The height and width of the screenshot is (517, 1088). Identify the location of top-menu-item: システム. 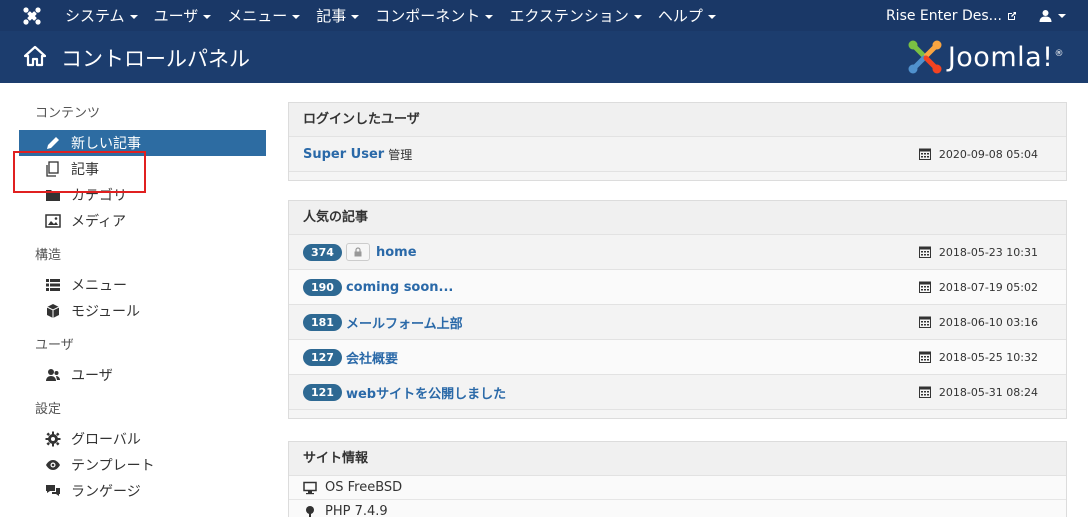
(101, 15).